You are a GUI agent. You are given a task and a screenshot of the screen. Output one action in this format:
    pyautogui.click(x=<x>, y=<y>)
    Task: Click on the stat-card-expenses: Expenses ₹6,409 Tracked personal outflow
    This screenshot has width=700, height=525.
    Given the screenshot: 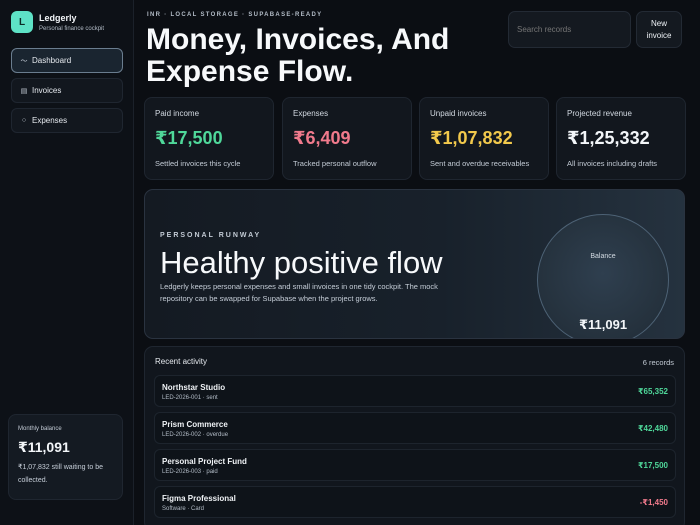 What is the action you would take?
    pyautogui.click(x=347, y=138)
    